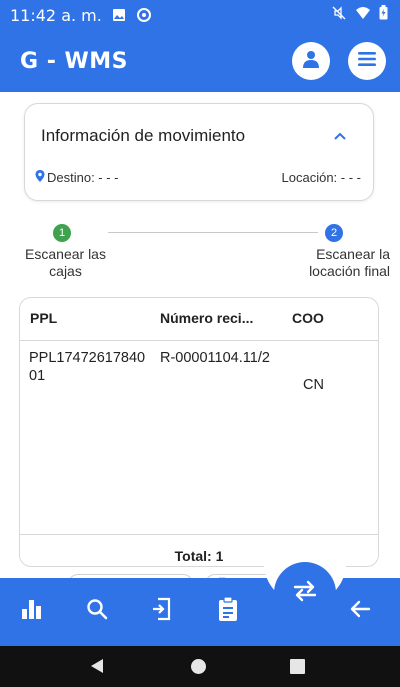 Image resolution: width=400 pixels, height=687 pixels. I want to click on arrow-back-icon, so click(360, 611).